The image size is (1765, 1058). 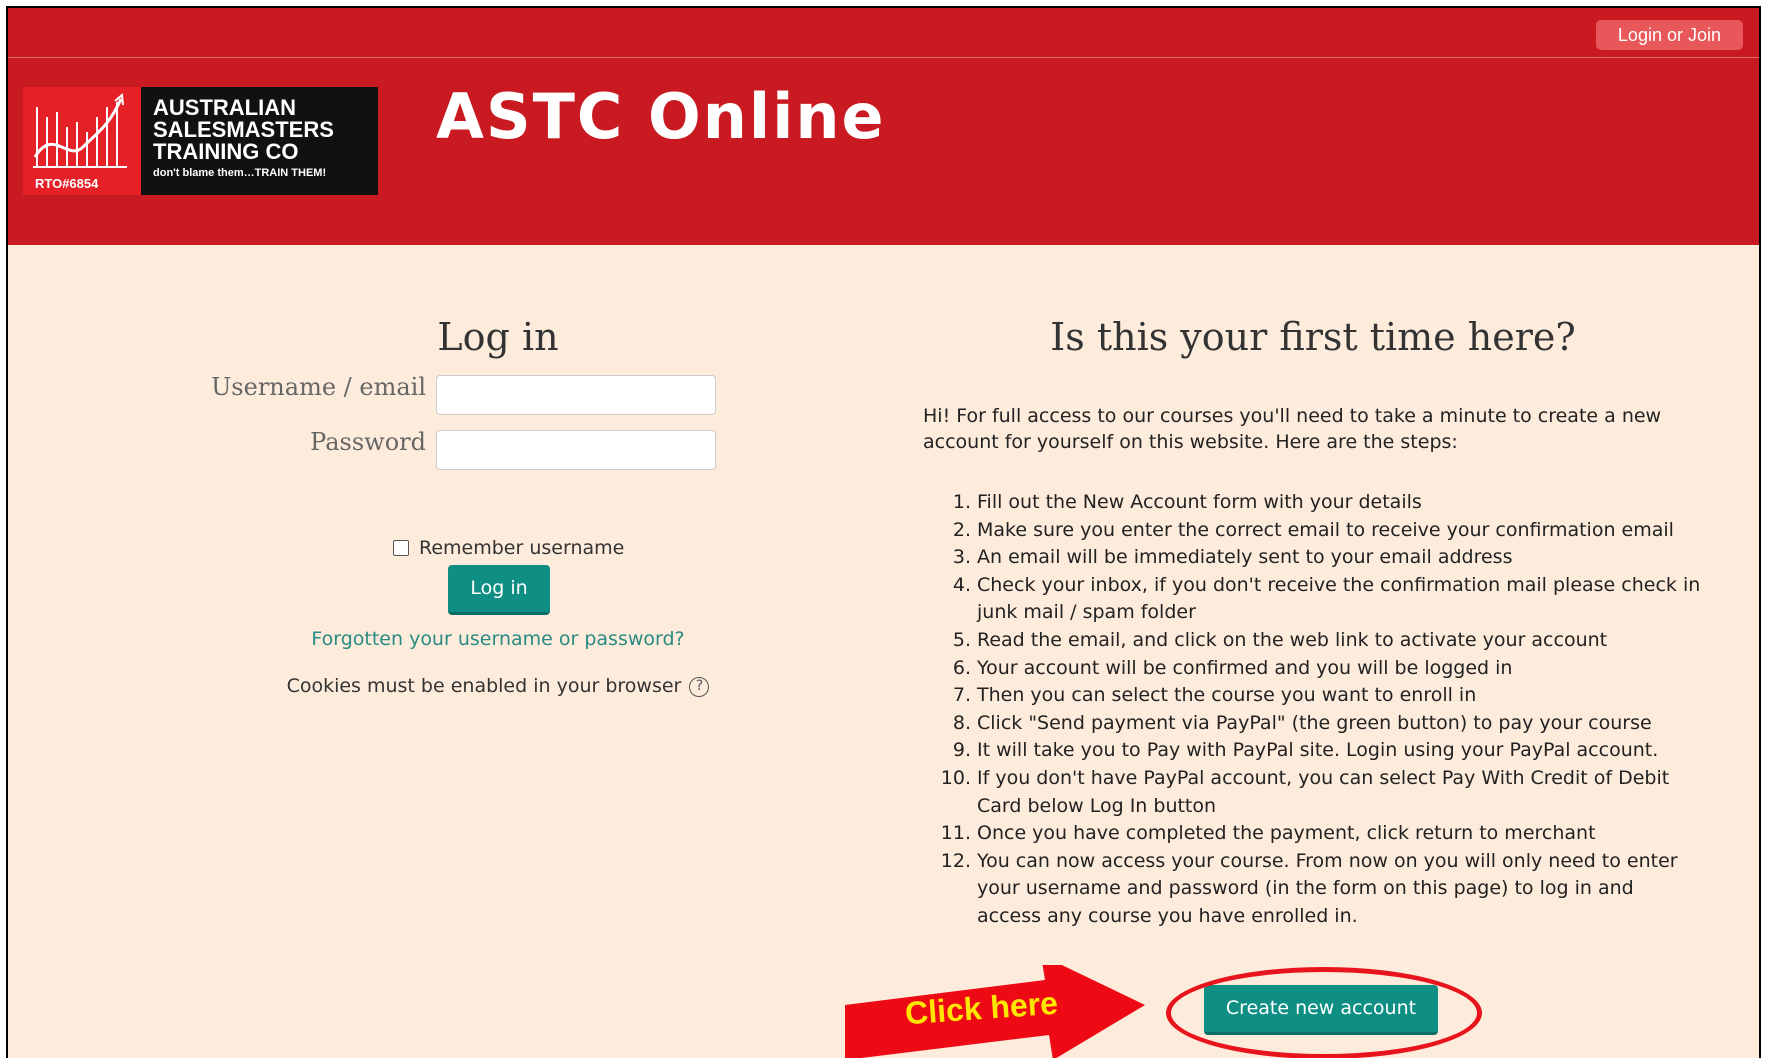 What do you see at coordinates (883, 33) in the screenshot?
I see `top-navbar: Login or Join` at bounding box center [883, 33].